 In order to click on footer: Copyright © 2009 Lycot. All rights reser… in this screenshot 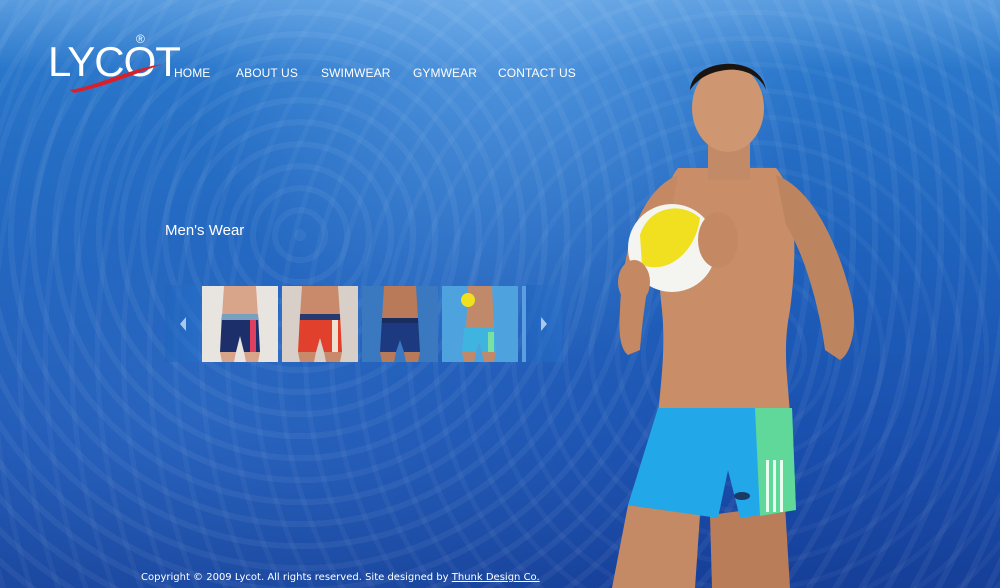, I will do `click(340, 577)`.